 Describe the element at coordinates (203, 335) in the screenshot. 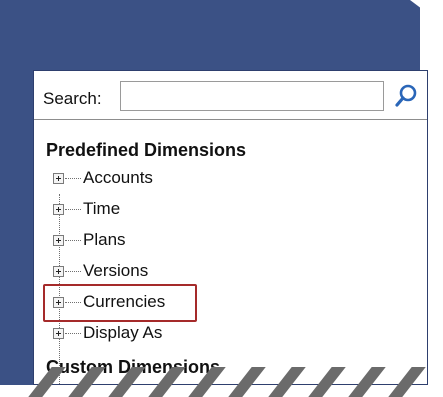

I see `tree-item-display-as: Display As` at that location.